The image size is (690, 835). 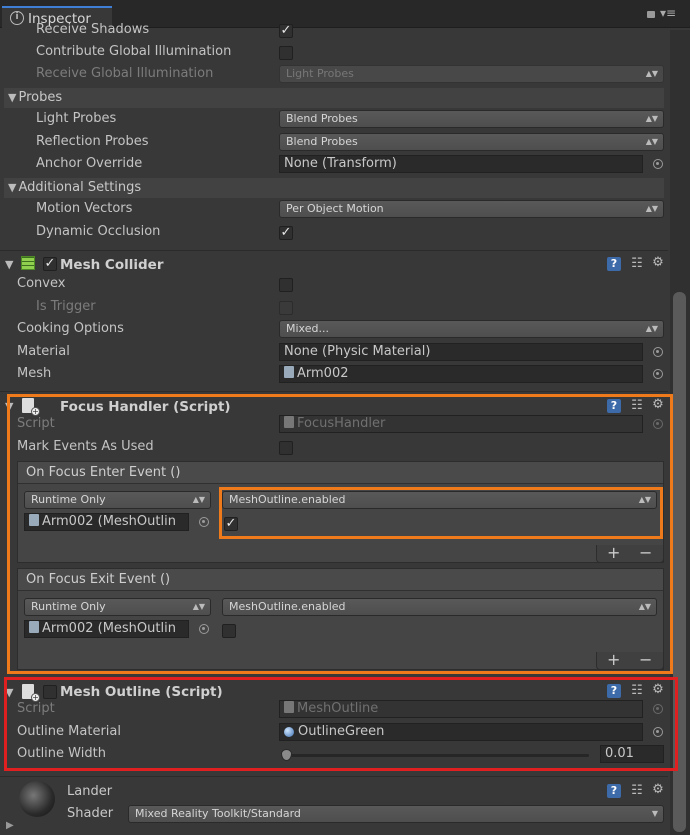 What do you see at coordinates (10, 825) in the screenshot?
I see `foldout-icon: ▶` at bounding box center [10, 825].